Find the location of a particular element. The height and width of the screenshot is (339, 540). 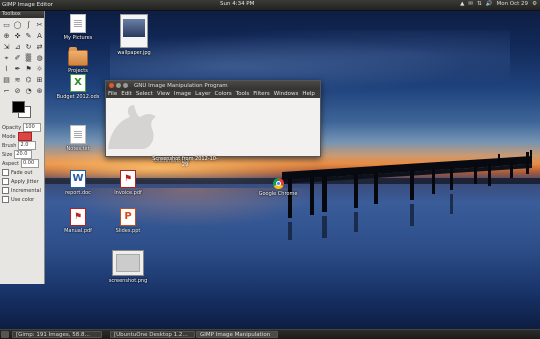

option-apply-jitter: Apply Jitter is located at coordinates (22, 181).